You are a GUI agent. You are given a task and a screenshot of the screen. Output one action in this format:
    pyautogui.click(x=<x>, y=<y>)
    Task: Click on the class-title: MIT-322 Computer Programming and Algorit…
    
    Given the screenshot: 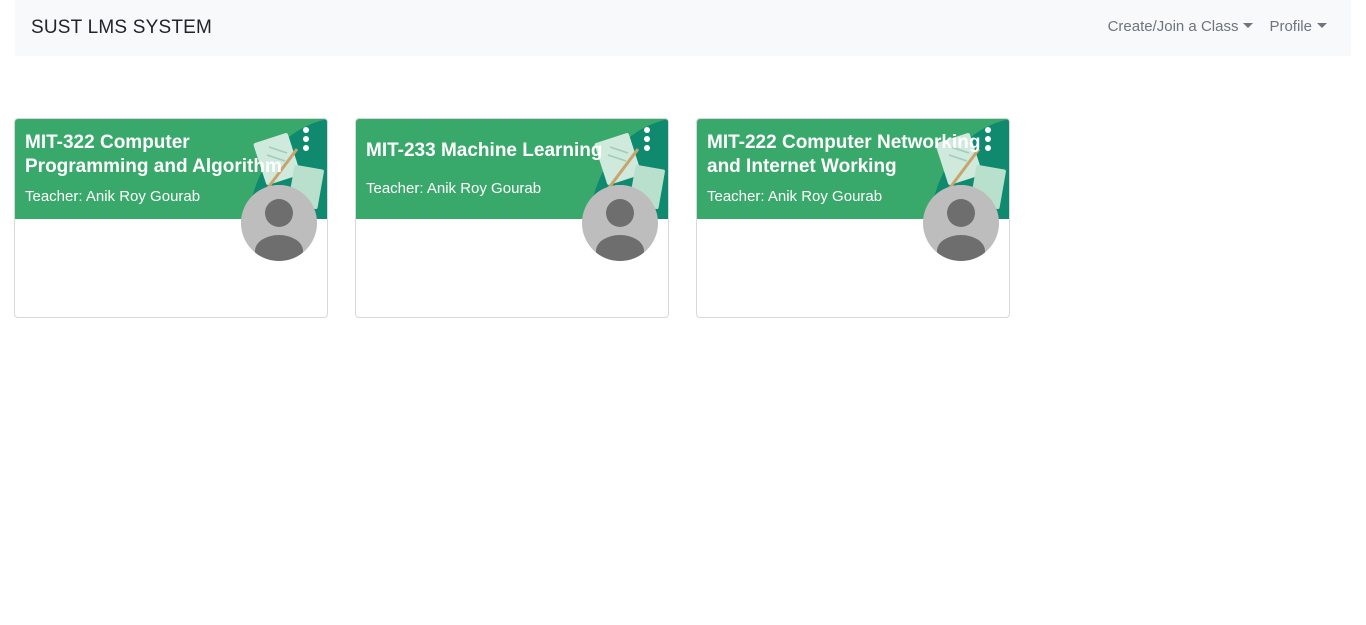 What is the action you would take?
    pyautogui.click(x=165, y=155)
    